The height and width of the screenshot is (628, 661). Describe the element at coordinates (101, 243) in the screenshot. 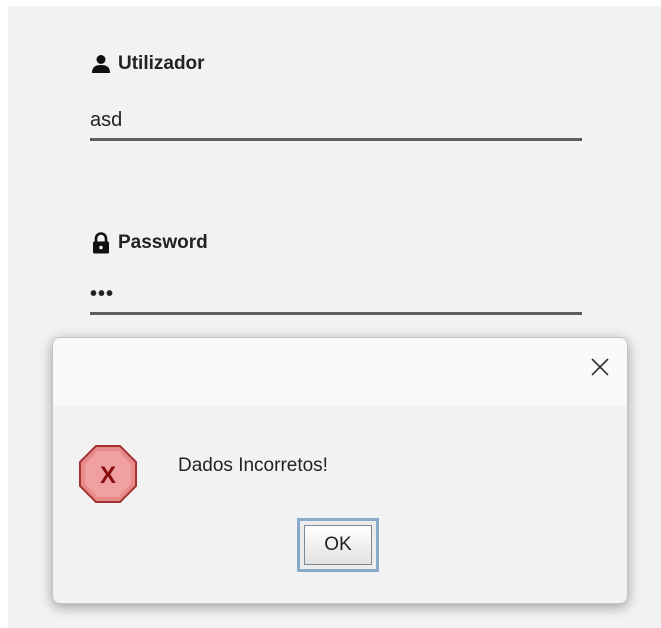

I see `lock-icon` at that location.